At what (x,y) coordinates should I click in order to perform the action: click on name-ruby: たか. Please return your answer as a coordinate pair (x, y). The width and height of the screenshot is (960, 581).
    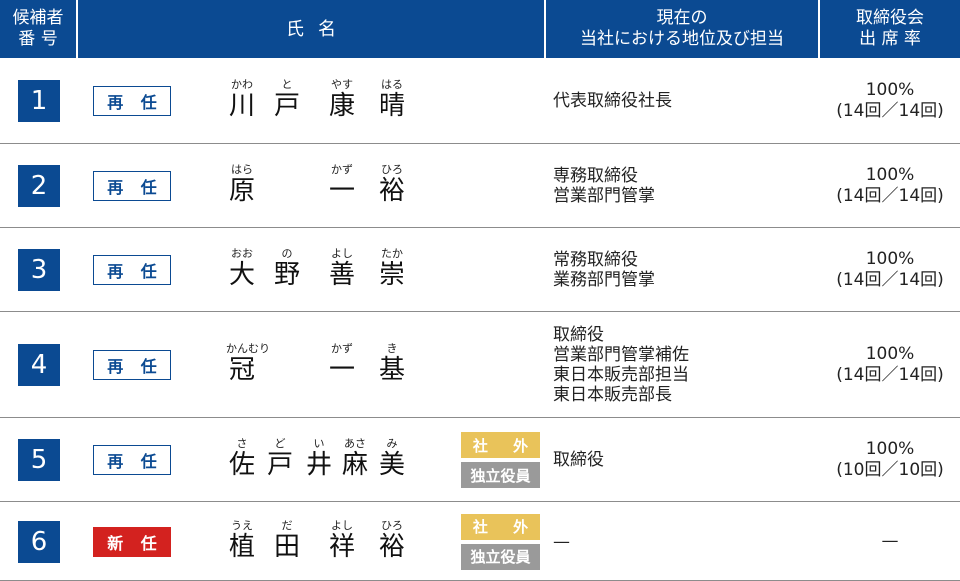
    Looking at the image, I should click on (392, 253).